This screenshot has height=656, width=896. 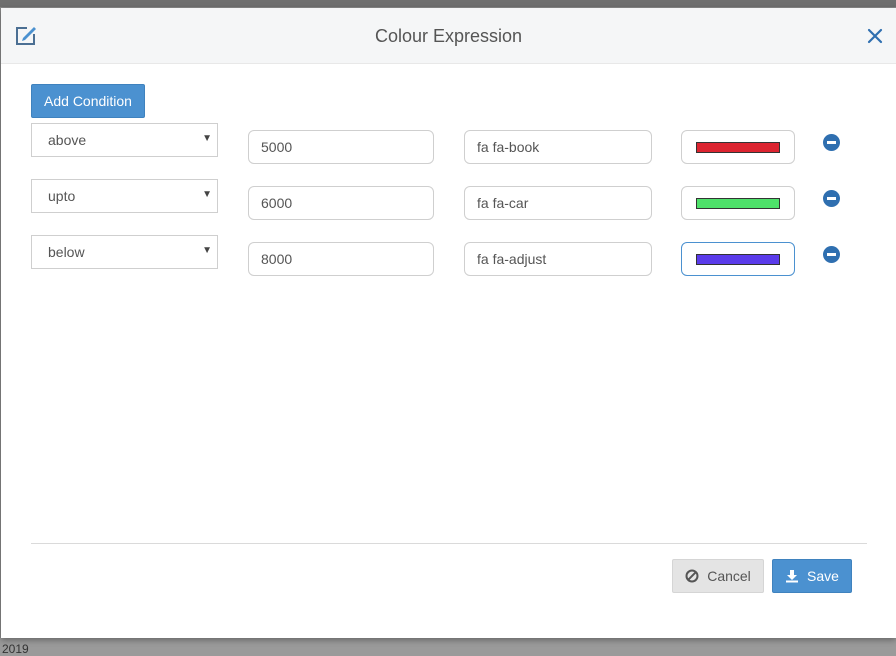 I want to click on condition-row: upto ▼ 6000 fa fa-car, so click(x=448, y=200).